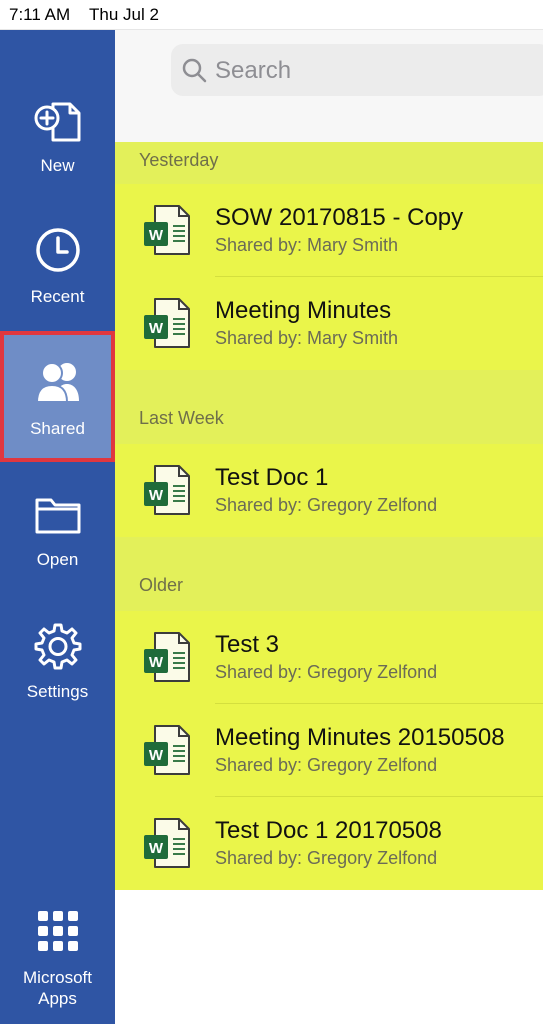 The image size is (543, 1024). I want to click on apps-label-line2: Apps, so click(57, 998).